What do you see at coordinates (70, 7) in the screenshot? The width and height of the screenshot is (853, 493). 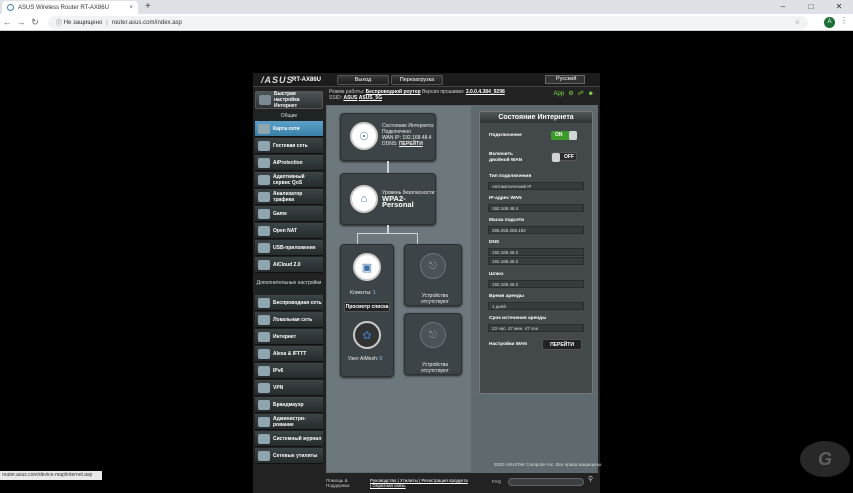 I see `browser-tab: ASUS Wireless Router RT-AX86U ×` at bounding box center [70, 7].